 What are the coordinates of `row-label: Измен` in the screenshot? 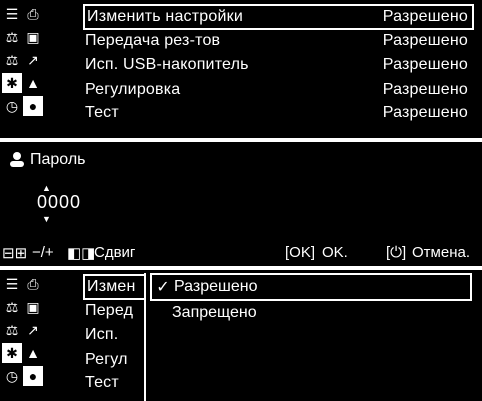 It's located at (111, 286).